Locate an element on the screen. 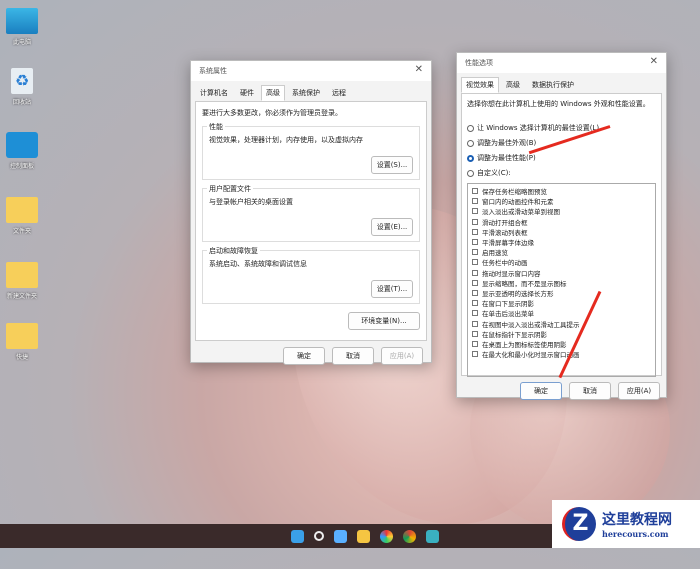 This screenshot has height=569, width=700. intro-text: 选择你想在此计算机上使用的 Windows 外观和性能设置。 is located at coordinates (558, 104).